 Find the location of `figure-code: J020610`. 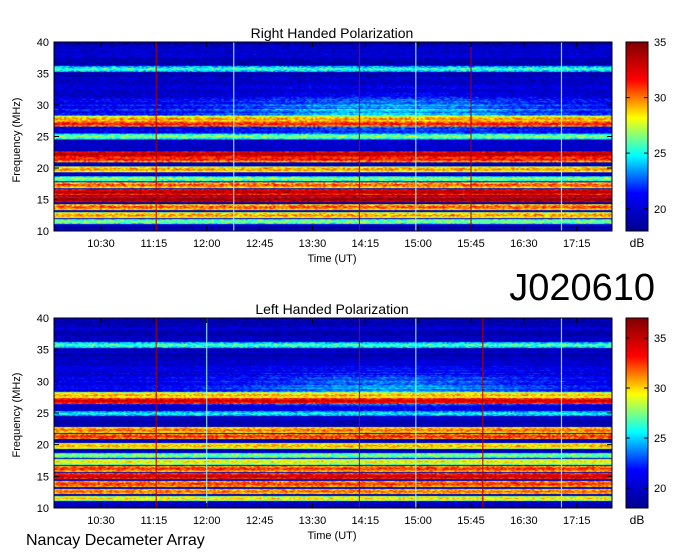

figure-code: J020610 is located at coordinates (582, 288).